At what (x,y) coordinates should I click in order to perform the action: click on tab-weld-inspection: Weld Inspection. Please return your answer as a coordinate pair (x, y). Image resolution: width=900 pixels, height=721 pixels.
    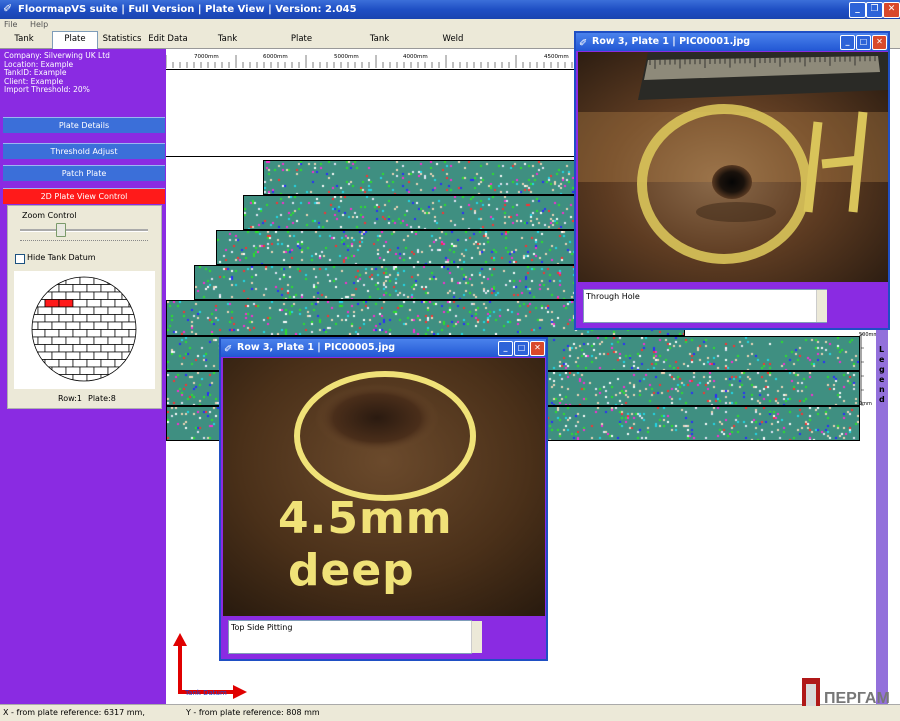
    Looking at the image, I should click on (453, 45).